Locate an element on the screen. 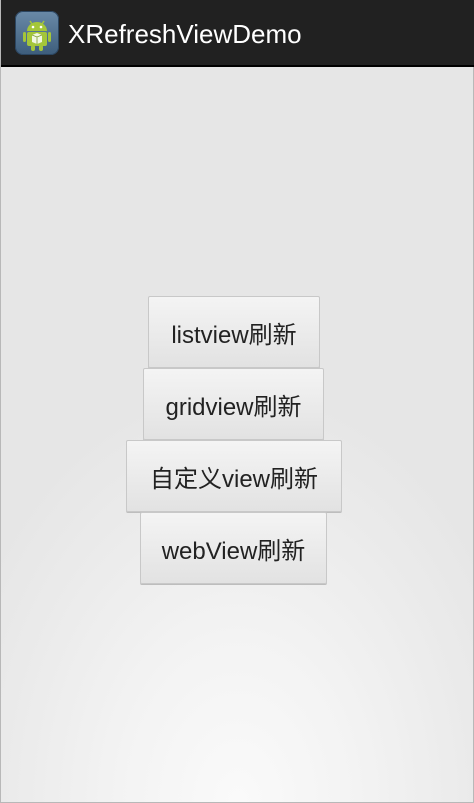 This screenshot has height=803, width=474. app-title: XRefreshViewDemo is located at coordinates (185, 34).